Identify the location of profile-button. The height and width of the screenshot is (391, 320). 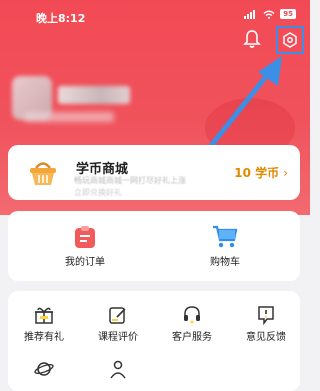
(118, 369).